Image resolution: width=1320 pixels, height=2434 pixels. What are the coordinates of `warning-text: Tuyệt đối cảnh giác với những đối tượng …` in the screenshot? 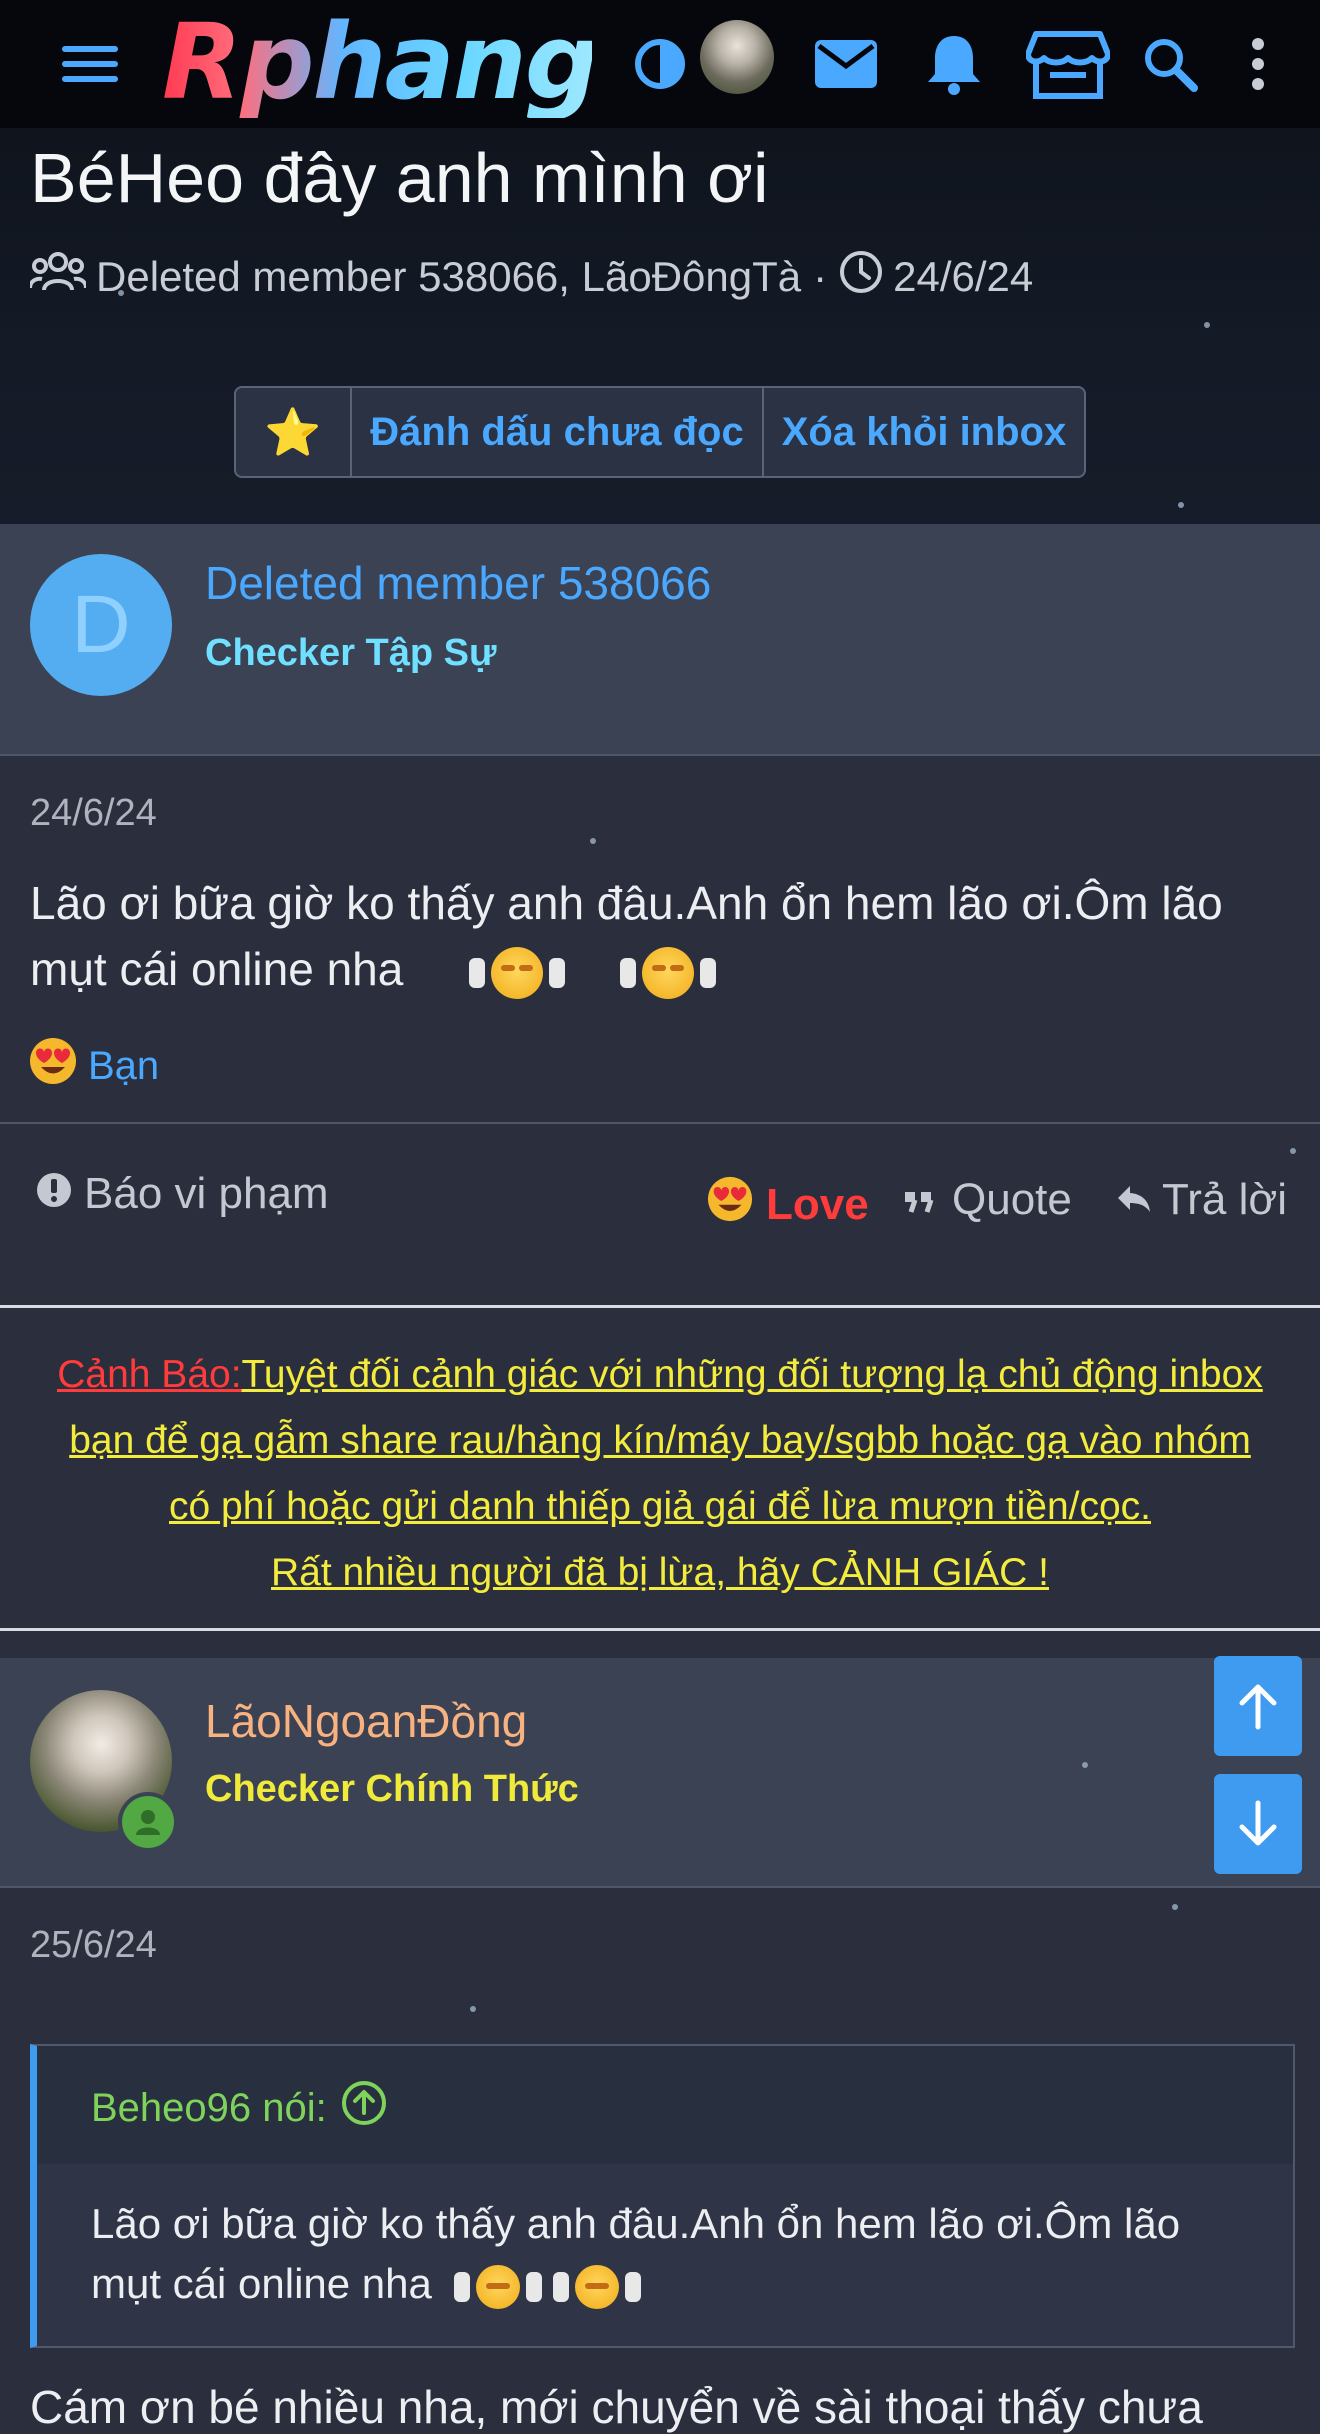 It's located at (752, 1374).